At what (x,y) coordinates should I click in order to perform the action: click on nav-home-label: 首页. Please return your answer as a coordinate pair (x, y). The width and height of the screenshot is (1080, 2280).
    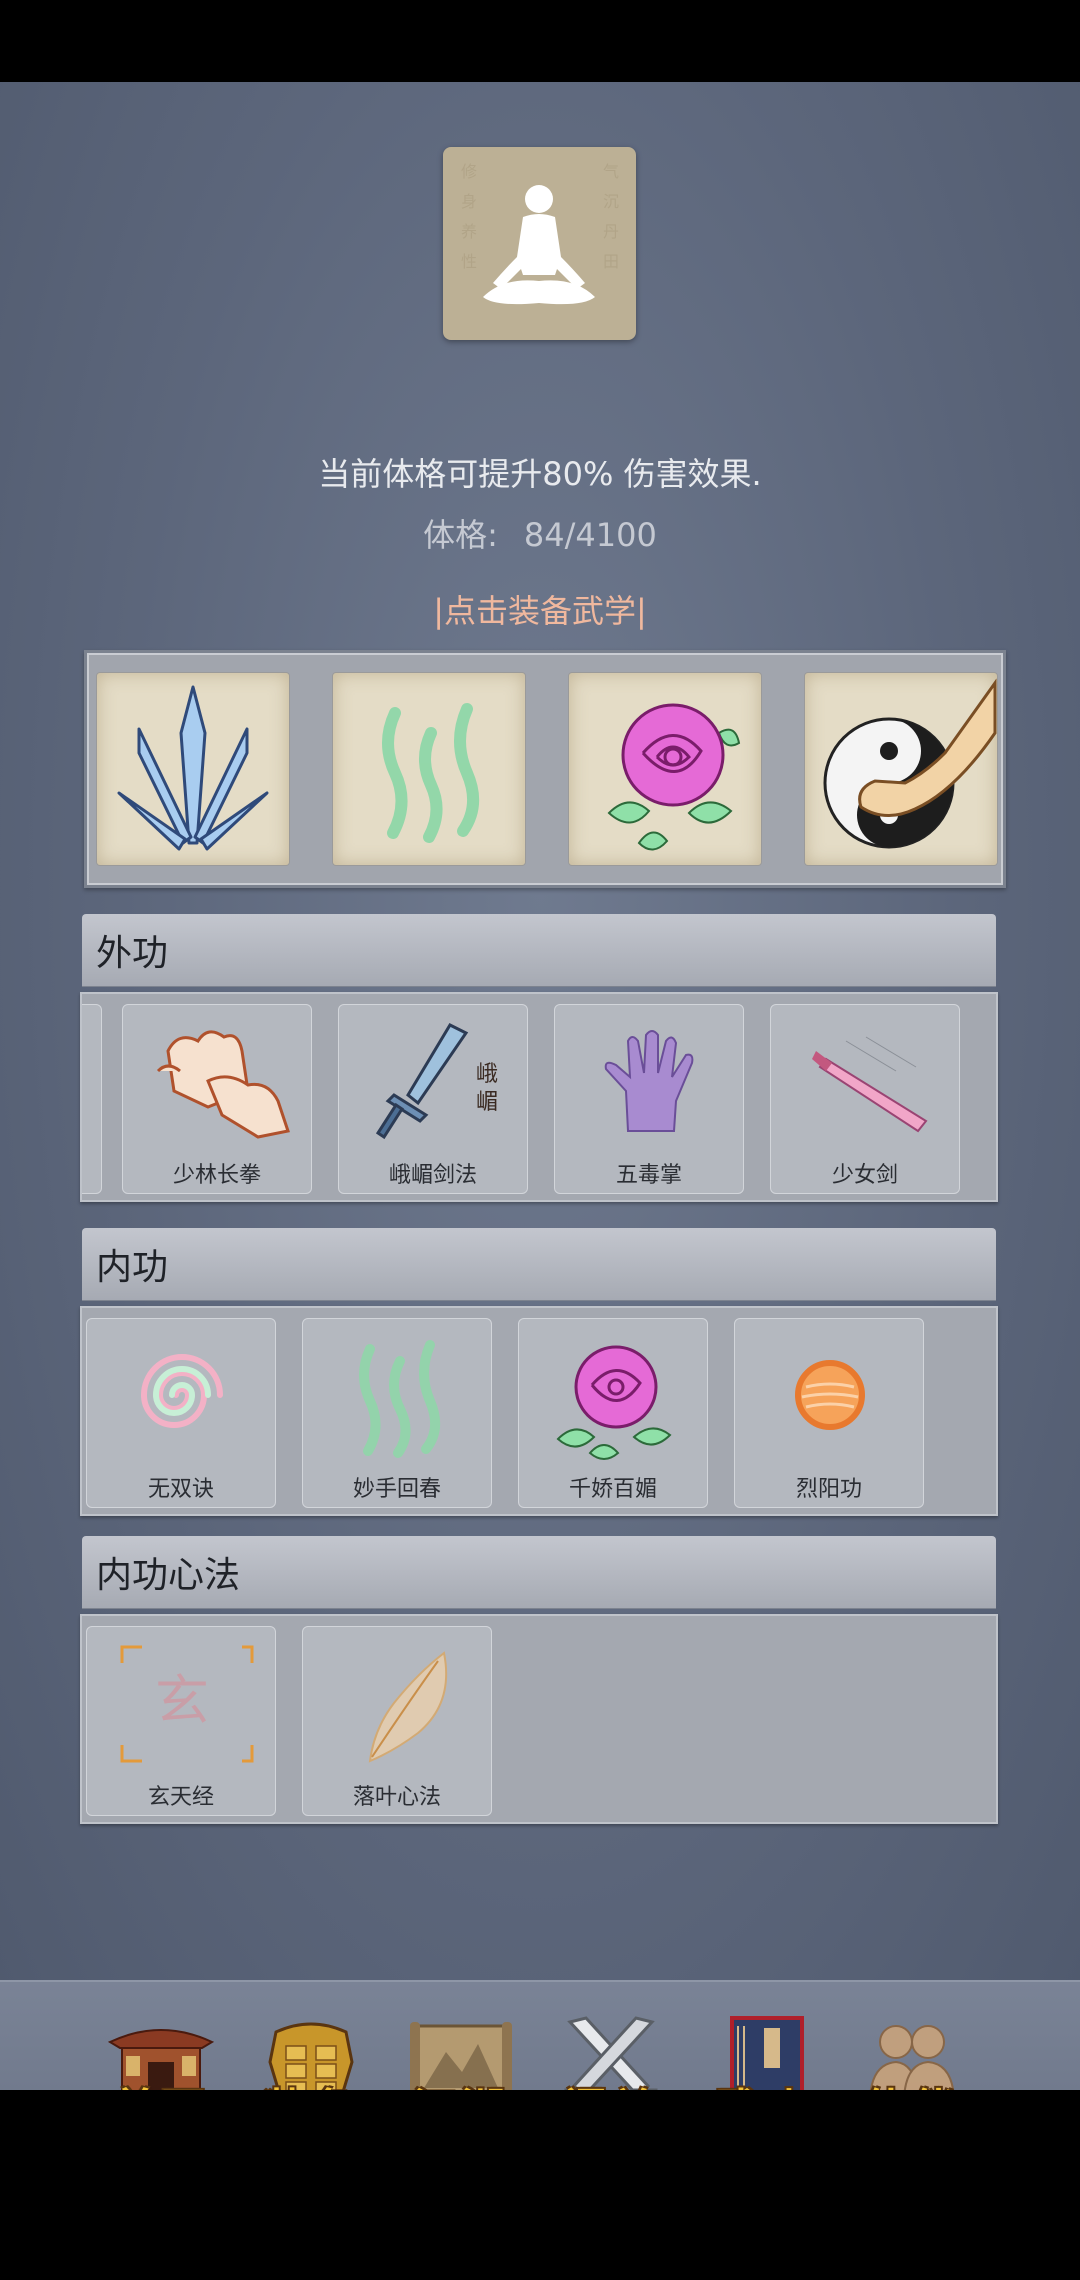
    Looking at the image, I should click on (161, 2082).